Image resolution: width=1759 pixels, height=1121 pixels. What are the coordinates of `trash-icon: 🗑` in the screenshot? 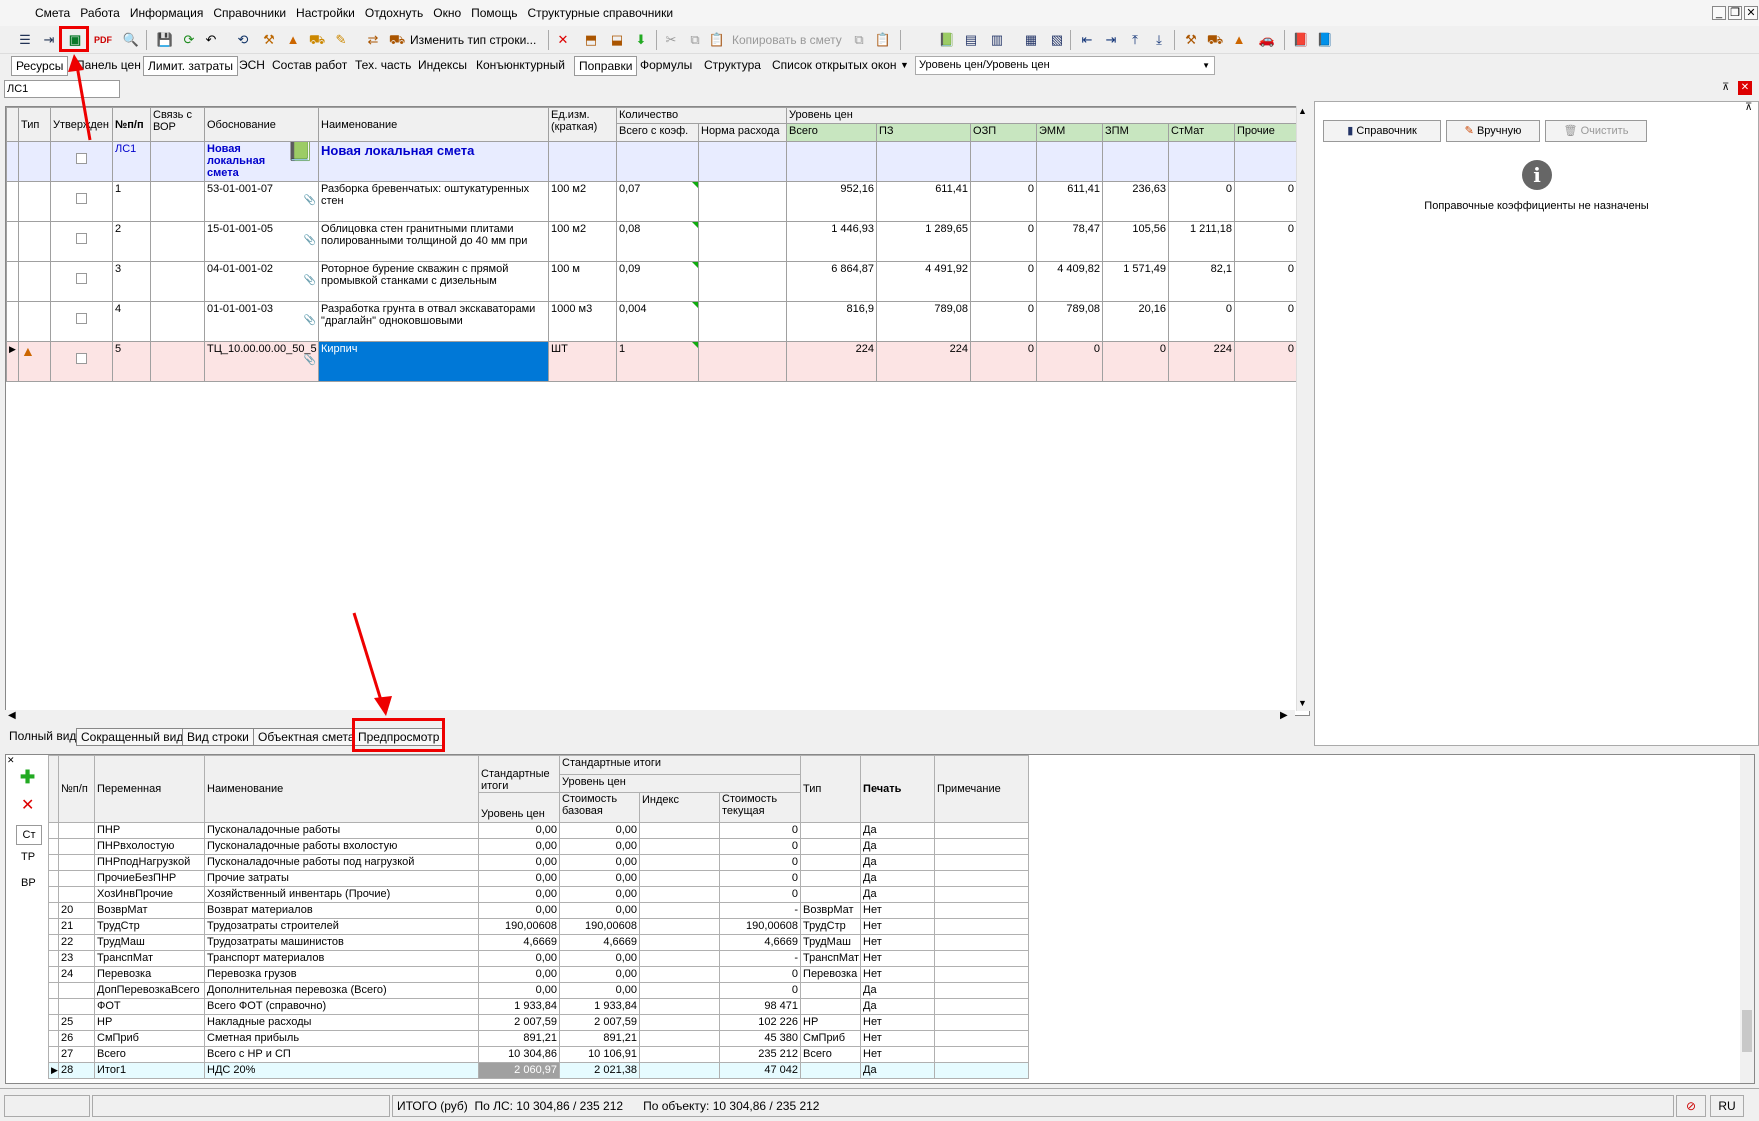 It's located at (1570, 131).